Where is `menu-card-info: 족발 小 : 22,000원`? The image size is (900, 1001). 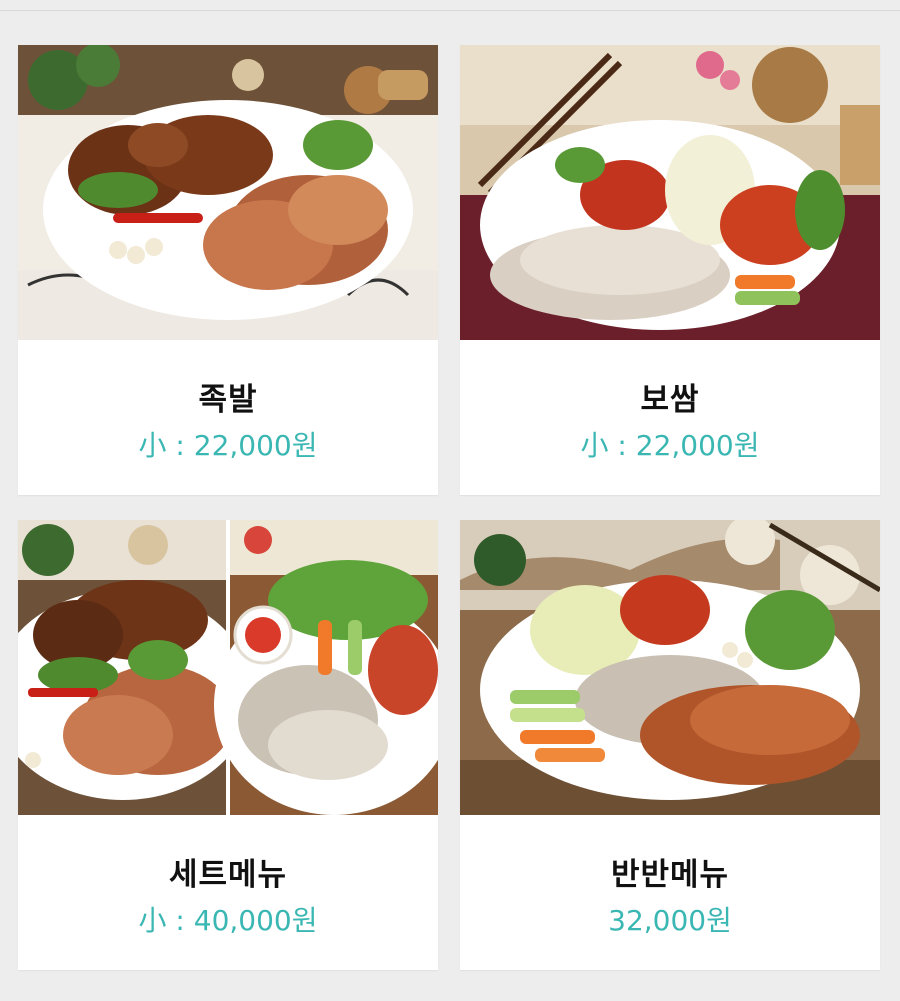
menu-card-info: 족발 小 : 22,000원 is located at coordinates (228, 417).